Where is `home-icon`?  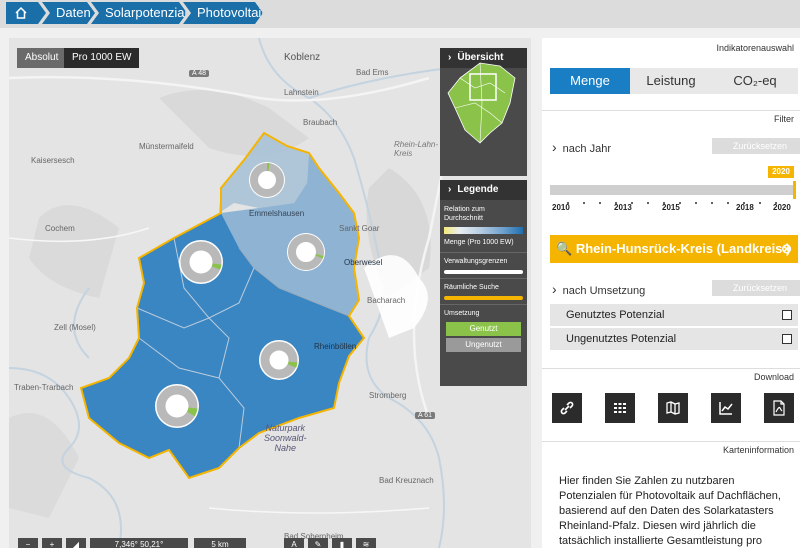
home-icon is located at coordinates (21, 15).